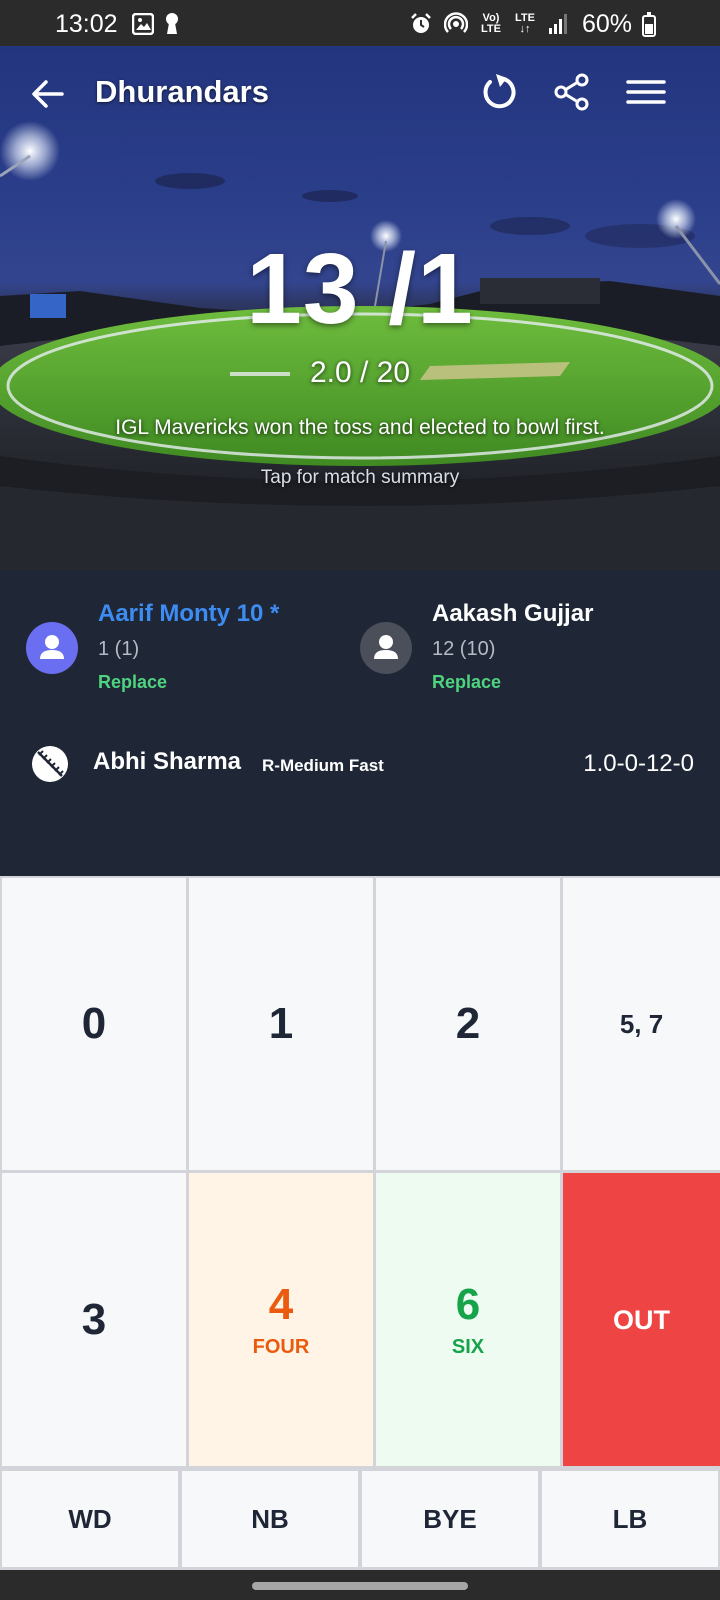  I want to click on replace-striker-button: Replace, so click(132, 682).